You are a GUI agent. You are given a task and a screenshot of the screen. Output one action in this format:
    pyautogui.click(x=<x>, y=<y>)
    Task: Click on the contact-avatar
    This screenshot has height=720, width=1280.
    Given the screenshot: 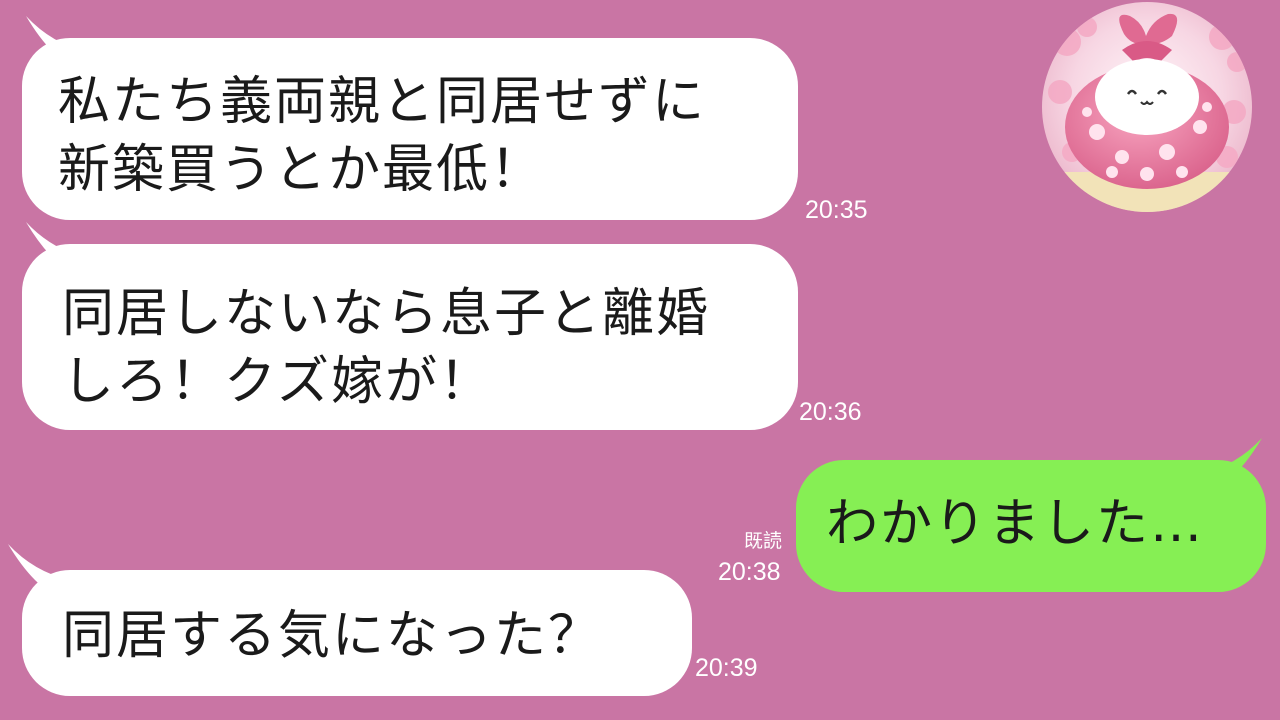 What is the action you would take?
    pyautogui.click(x=1147, y=107)
    